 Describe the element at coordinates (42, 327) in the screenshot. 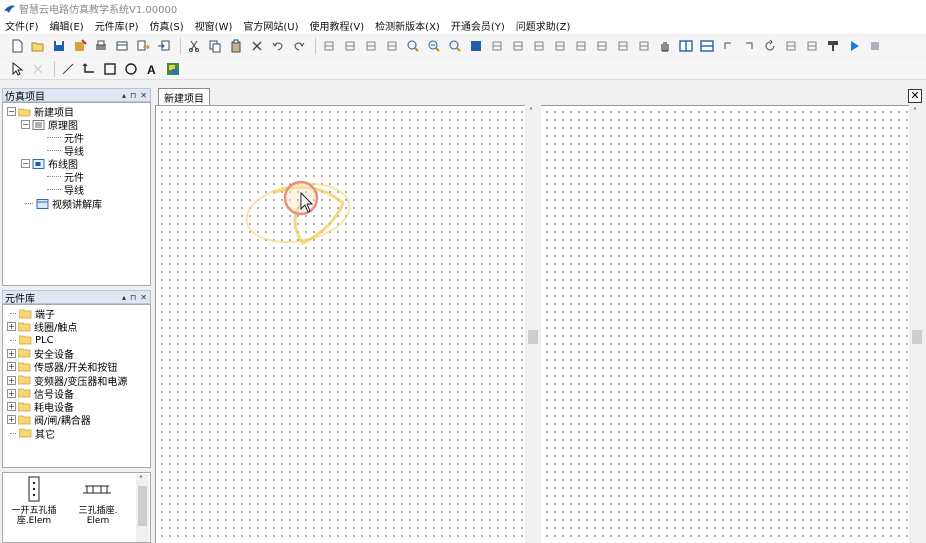

I see `library-category: + 线圈/触点` at that location.